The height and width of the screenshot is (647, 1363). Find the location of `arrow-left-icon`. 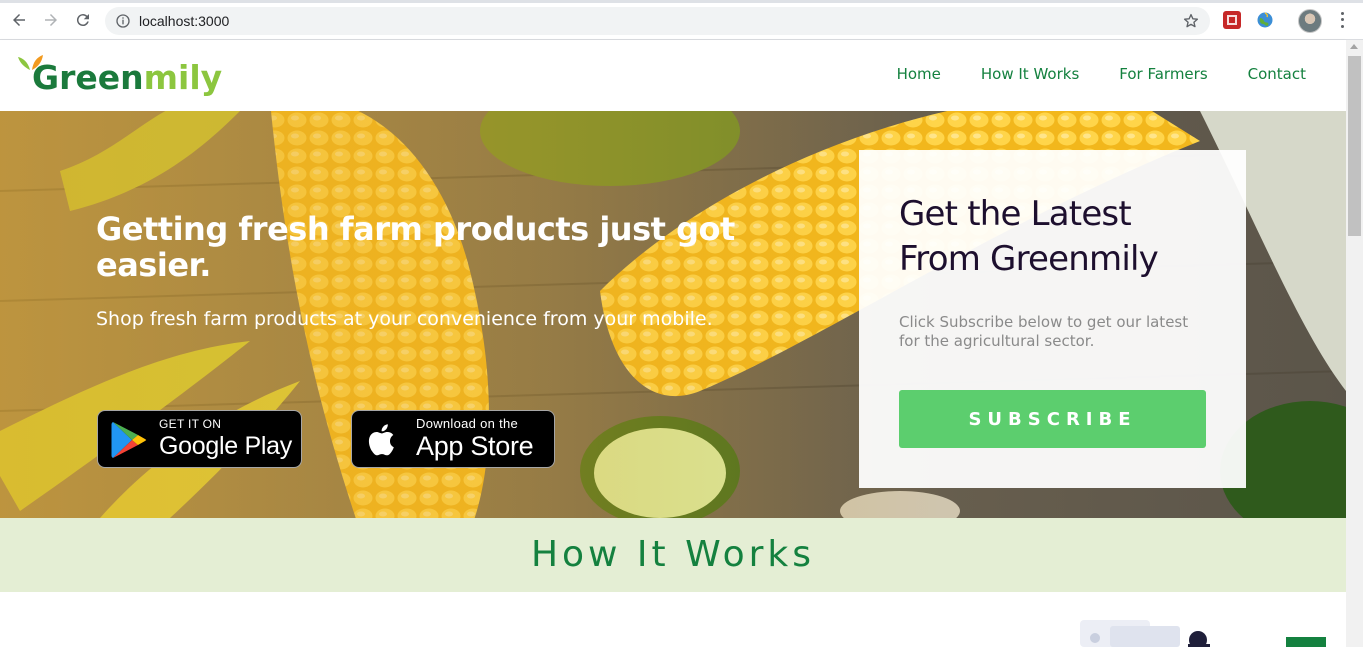

arrow-left-icon is located at coordinates (19, 20).